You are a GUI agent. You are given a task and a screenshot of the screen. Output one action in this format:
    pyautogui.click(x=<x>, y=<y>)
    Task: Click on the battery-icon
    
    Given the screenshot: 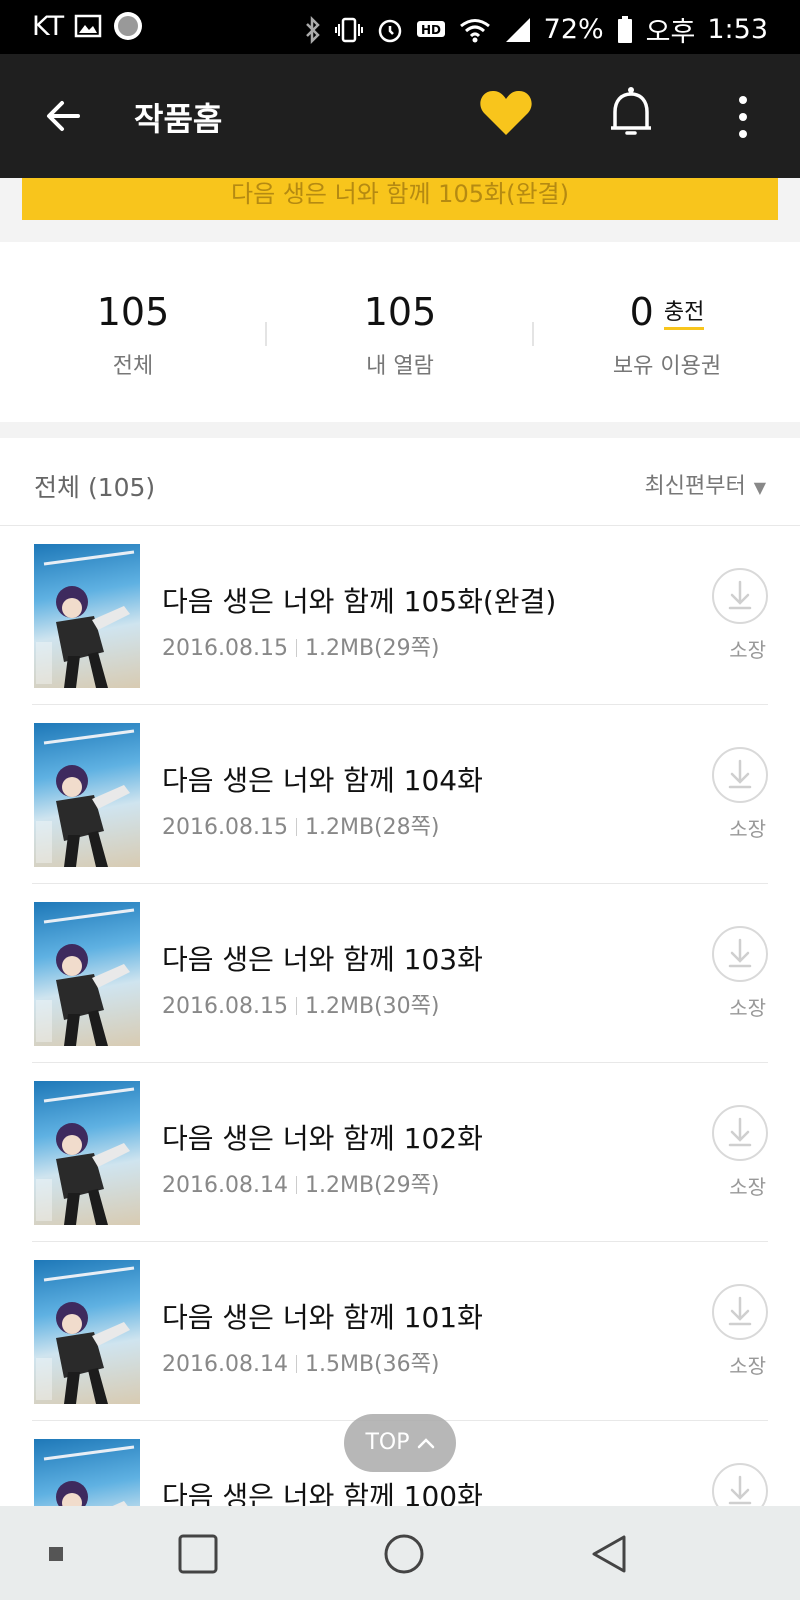 What is the action you would take?
    pyautogui.click(x=625, y=30)
    